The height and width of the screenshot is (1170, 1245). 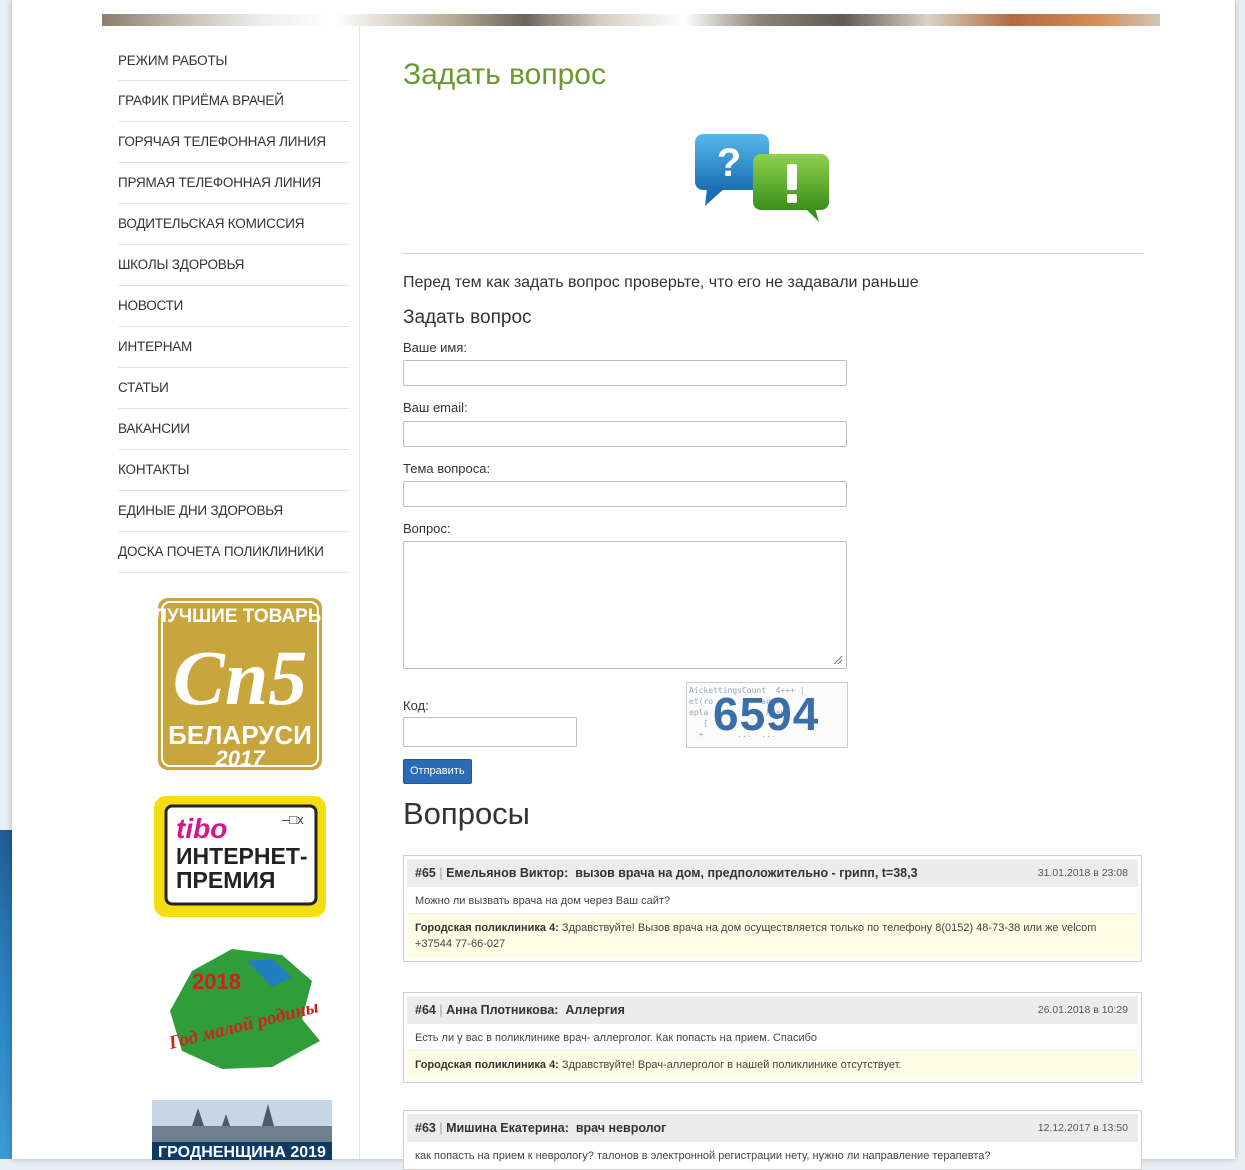 What do you see at coordinates (233, 142) in the screenshot?
I see `sidebar-item-hotline: ГОРЯЧАЯ ТЕЛЕФОННАЯ ЛИНИЯ` at bounding box center [233, 142].